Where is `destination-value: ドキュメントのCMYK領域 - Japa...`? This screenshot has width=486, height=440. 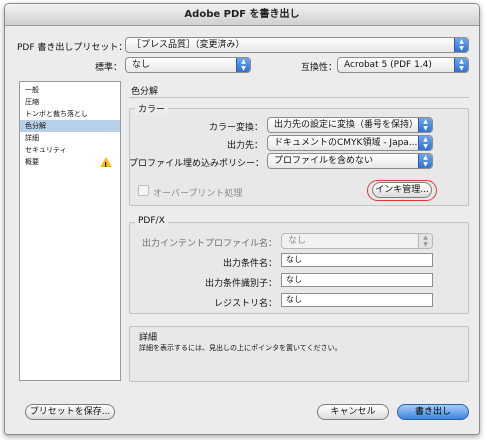 destination-value: ドキュメントのCMYK領域 - Japa... is located at coordinates (346, 143).